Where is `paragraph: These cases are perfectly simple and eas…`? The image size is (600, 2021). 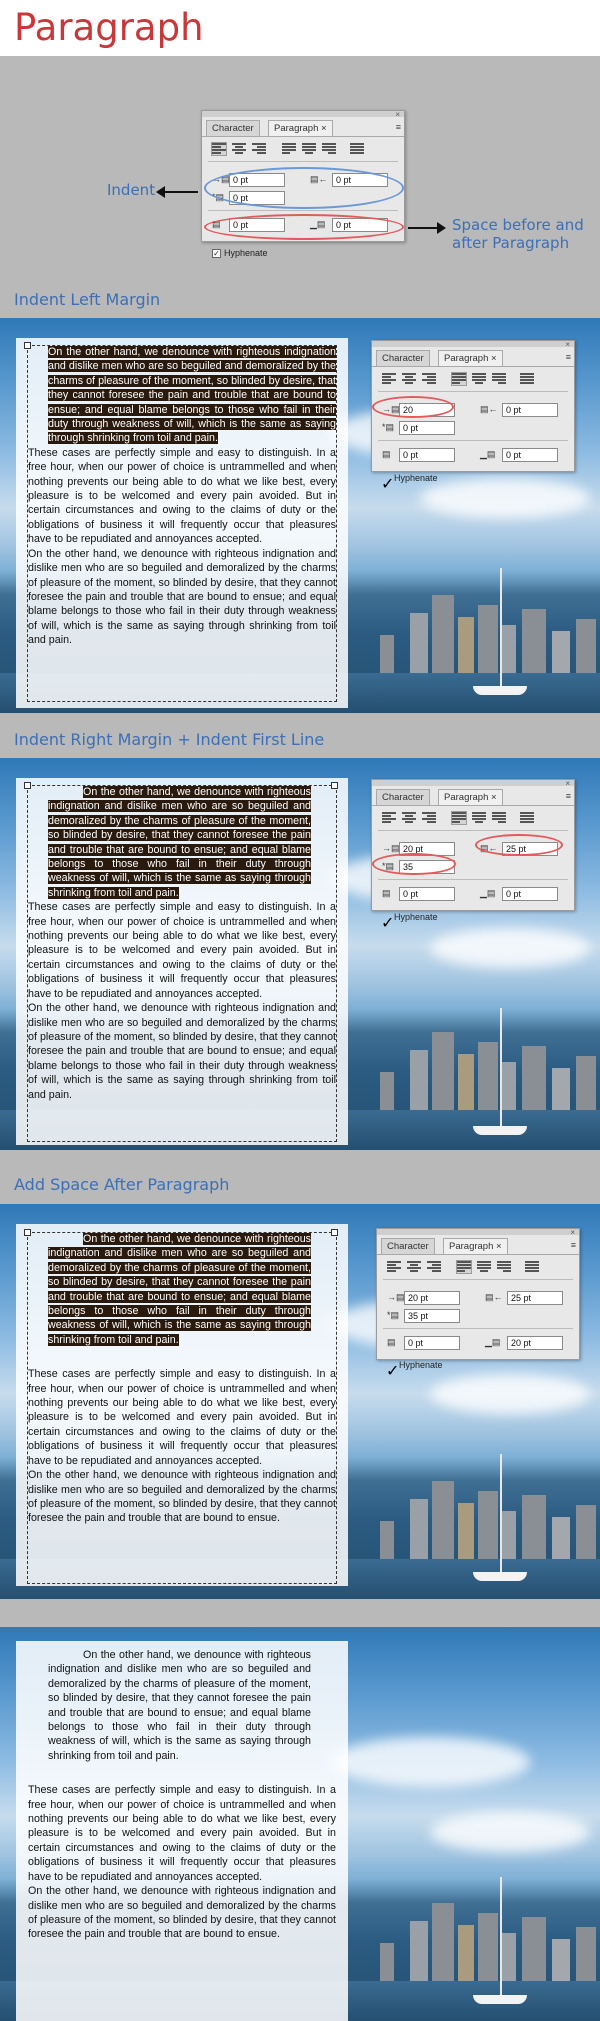
paragraph: These cases are perfectly simple and eas… is located at coordinates (182, 496).